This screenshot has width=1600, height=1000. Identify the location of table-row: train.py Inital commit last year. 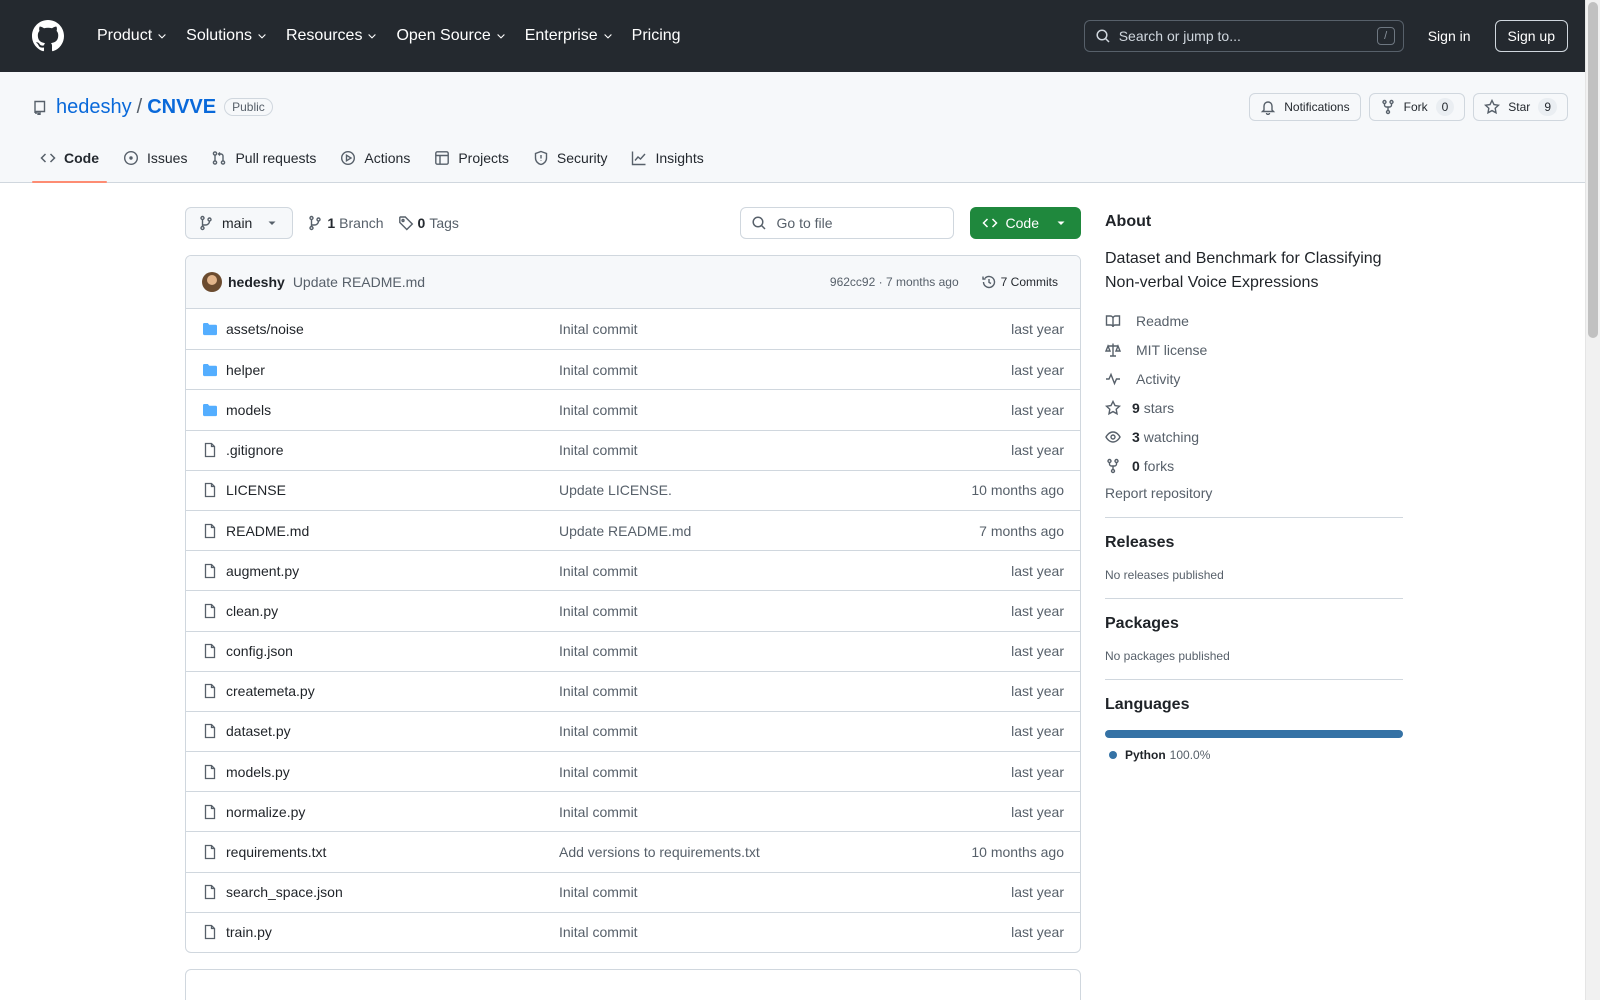
(633, 931).